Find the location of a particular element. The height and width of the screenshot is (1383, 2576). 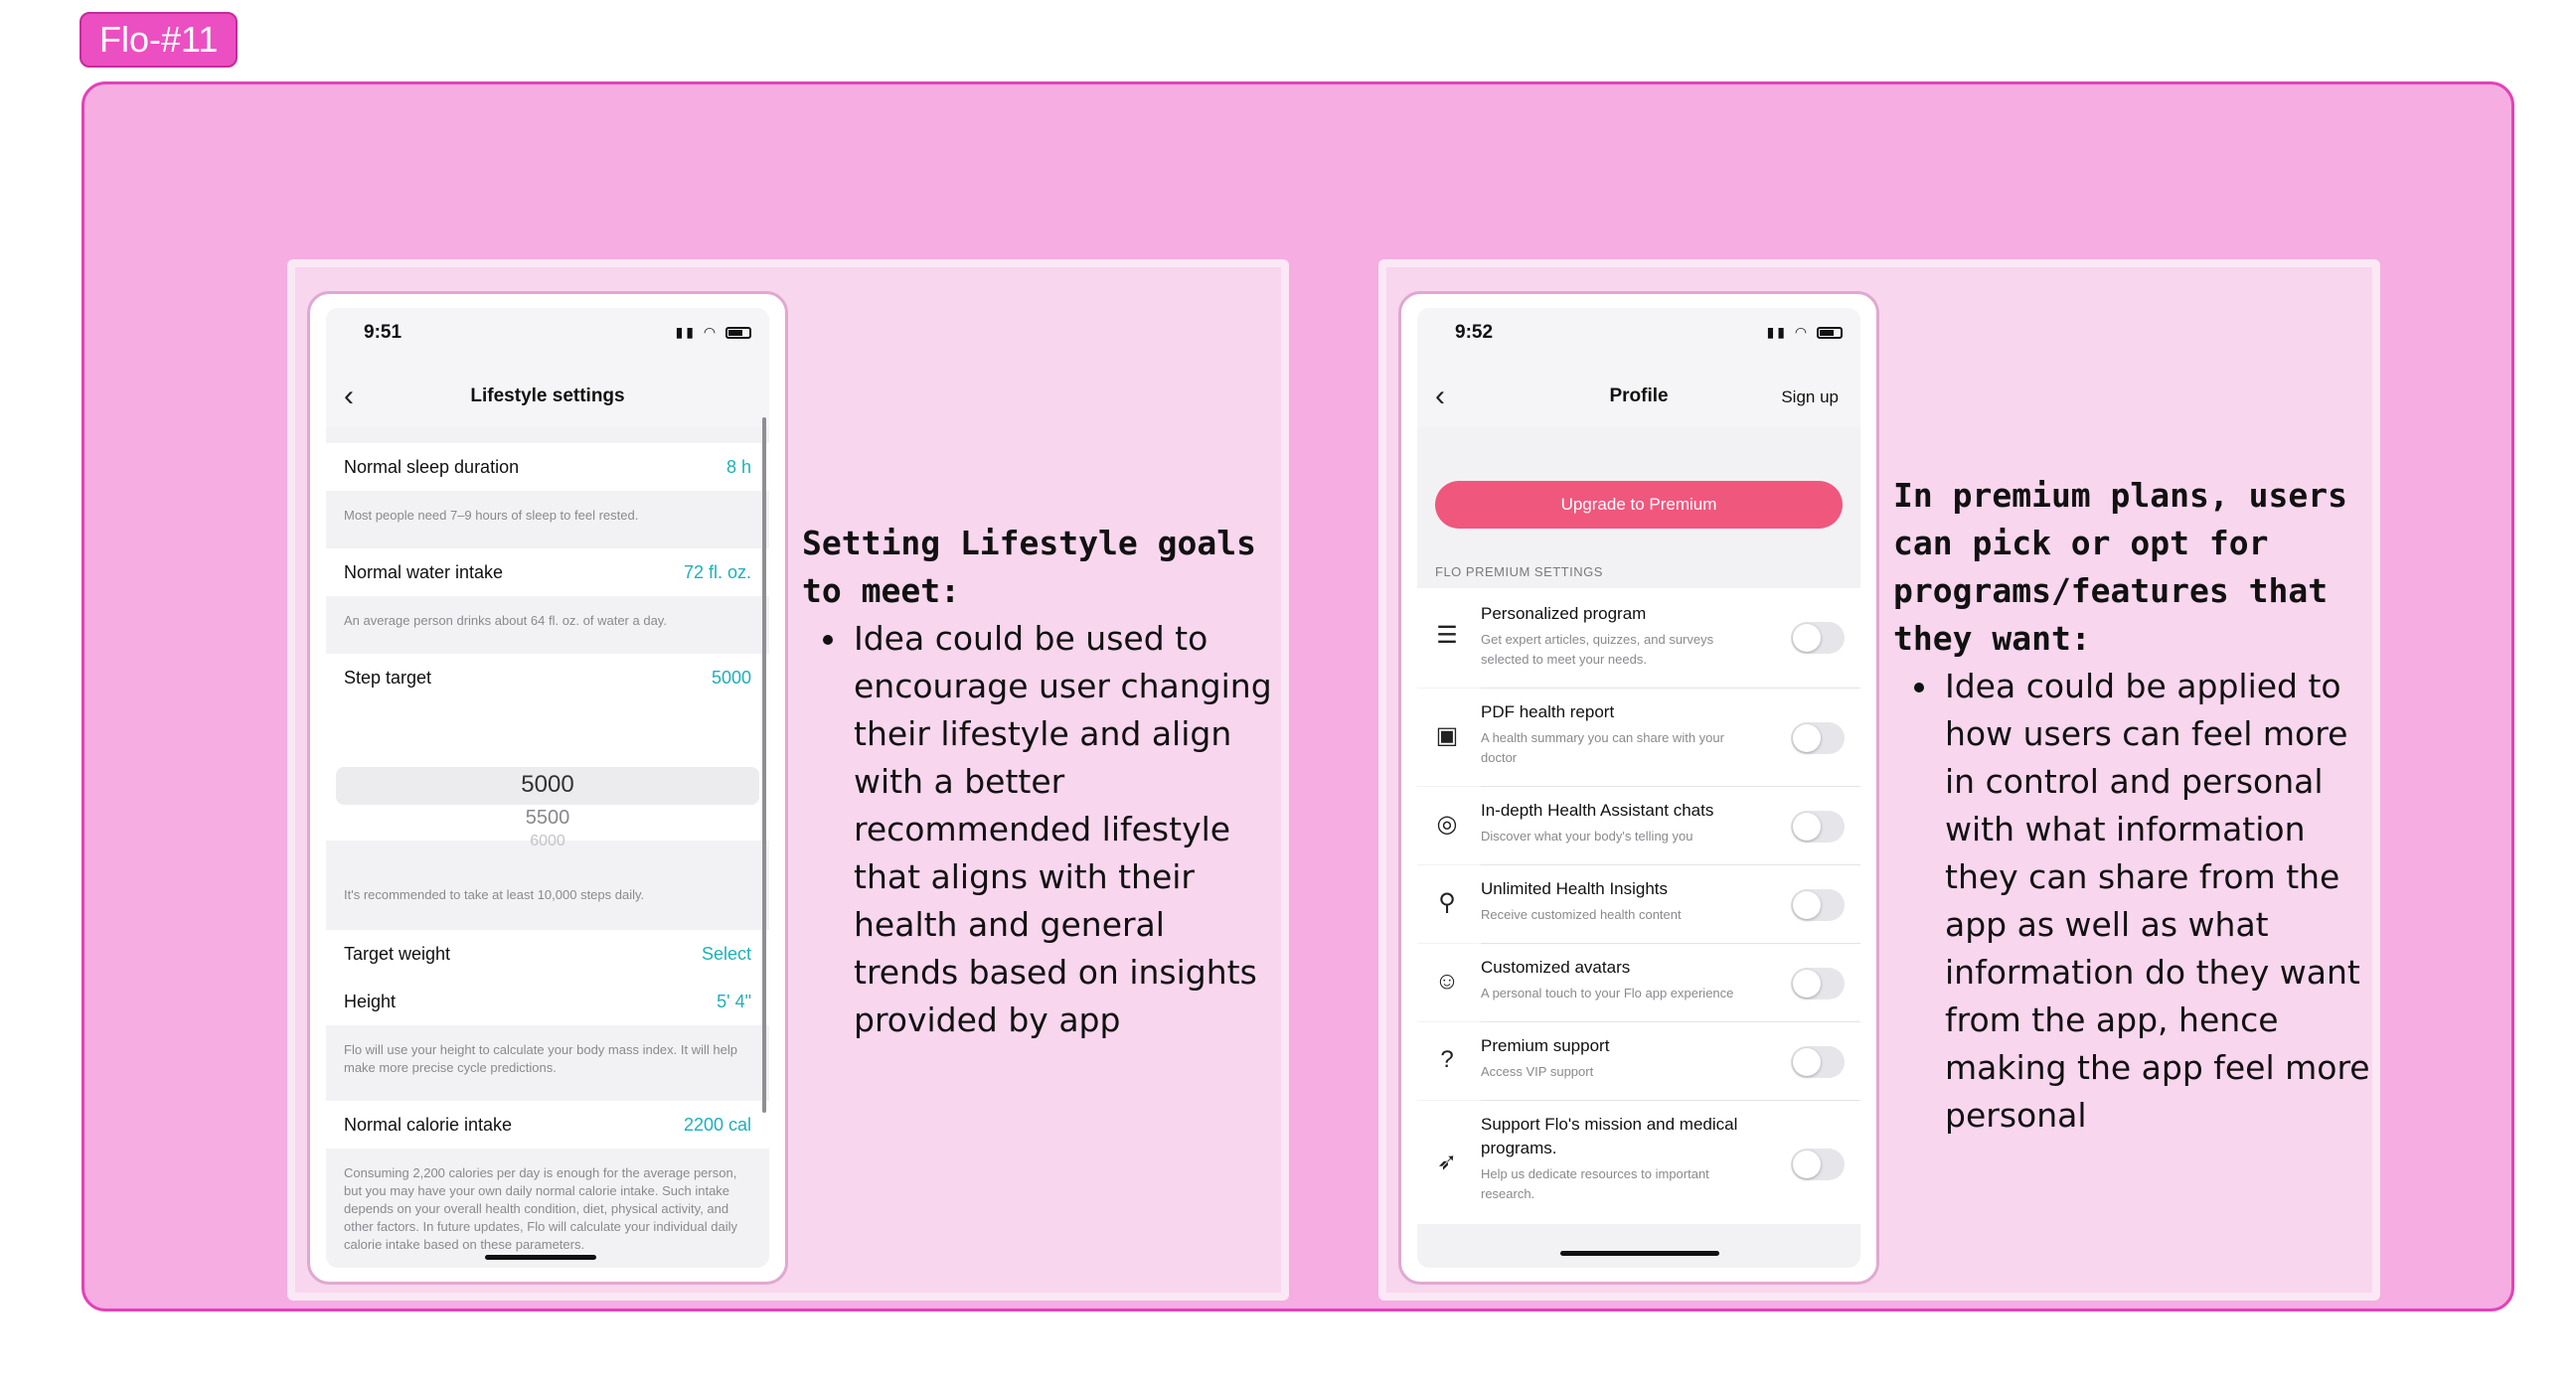

step-picker: 5000 5500 6000 is located at coordinates (547, 774).